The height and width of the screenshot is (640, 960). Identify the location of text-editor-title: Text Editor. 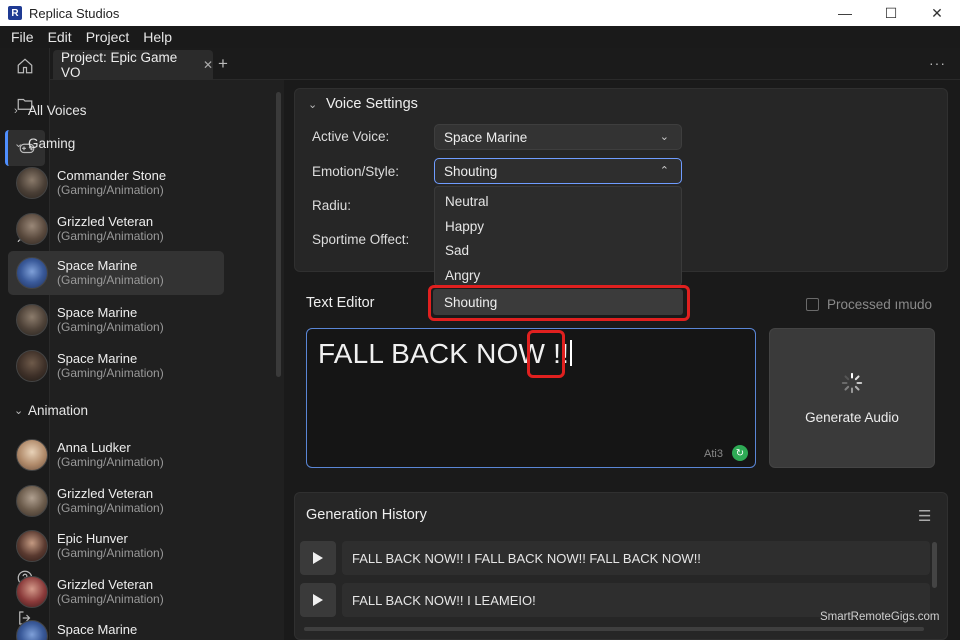
(340, 303).